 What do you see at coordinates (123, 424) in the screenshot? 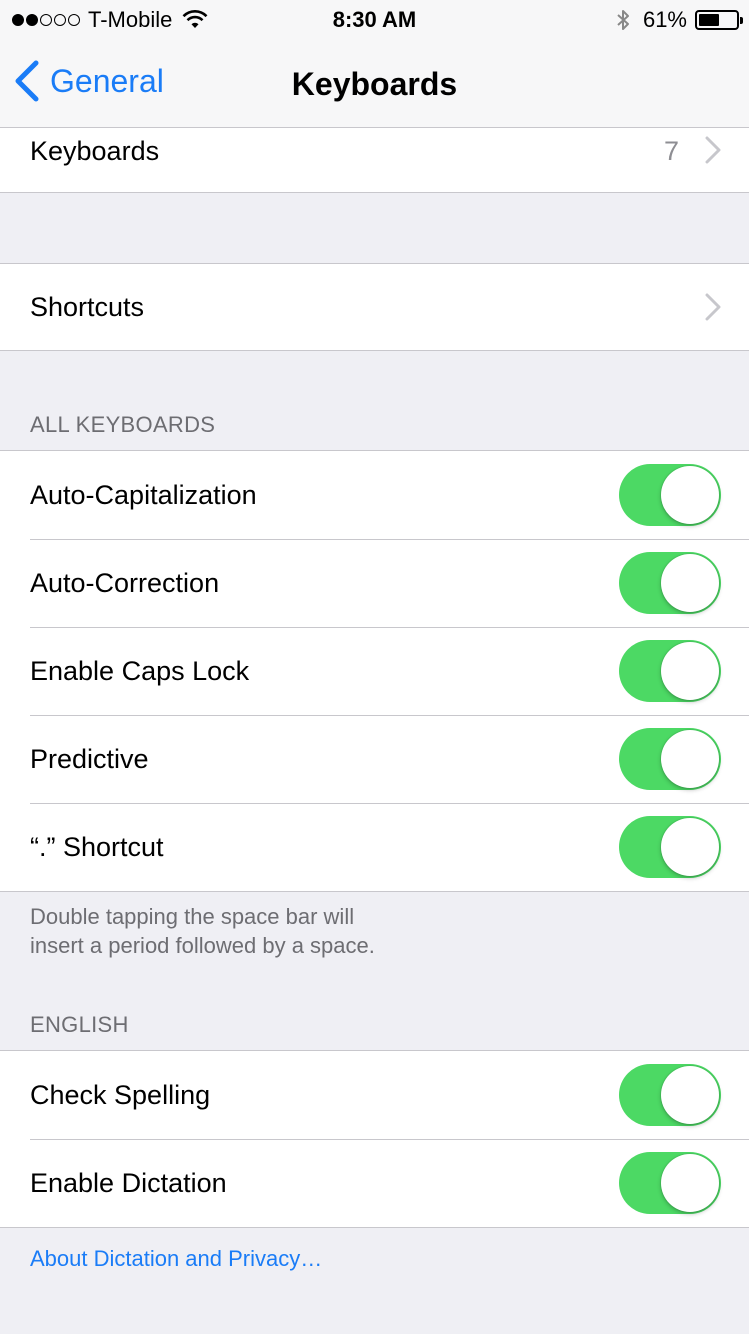
I see `section-header-all-keyboards: ALL KEYBOARDS` at bounding box center [123, 424].